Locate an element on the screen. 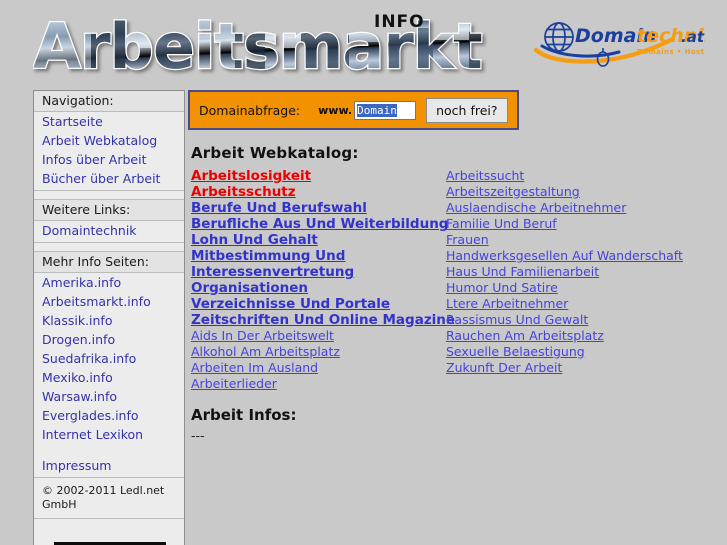 Image resolution: width=727 pixels, height=545 pixels. catalog-link: Zeitschriften Und Online Magazine is located at coordinates (323, 320).